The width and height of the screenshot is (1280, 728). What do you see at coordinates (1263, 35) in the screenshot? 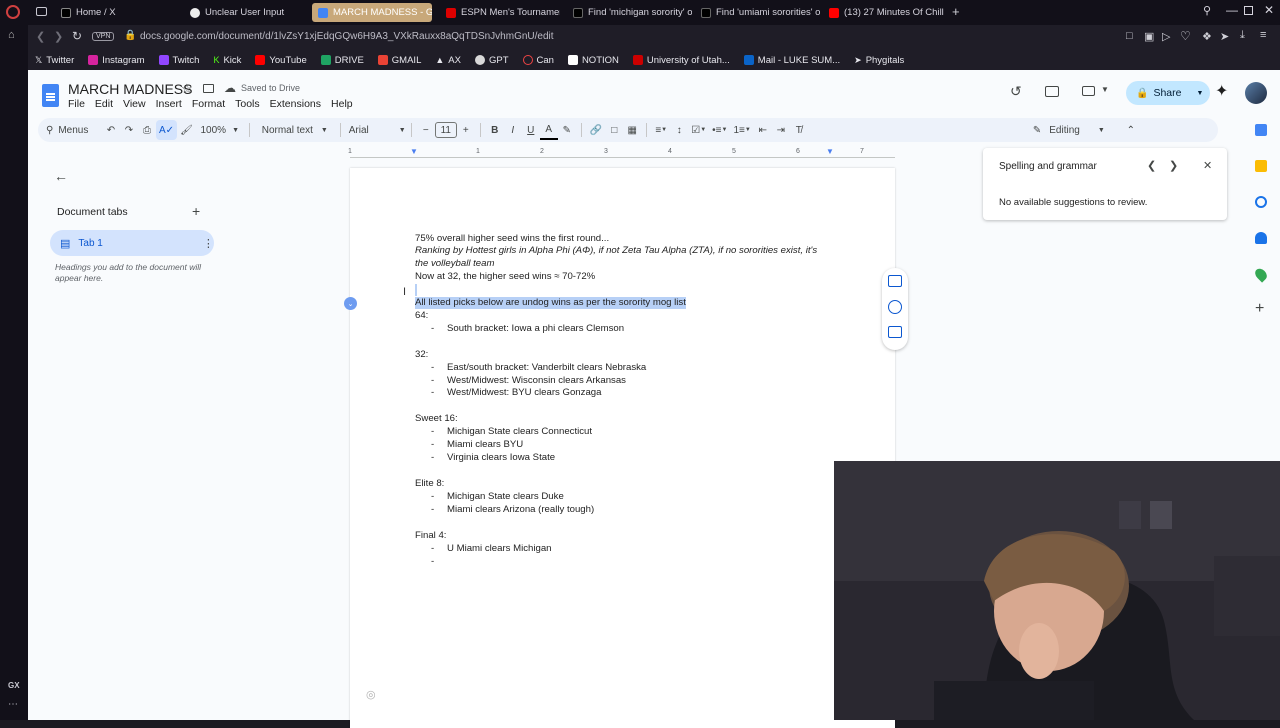
I see `menu-icon: ≡` at bounding box center [1263, 35].